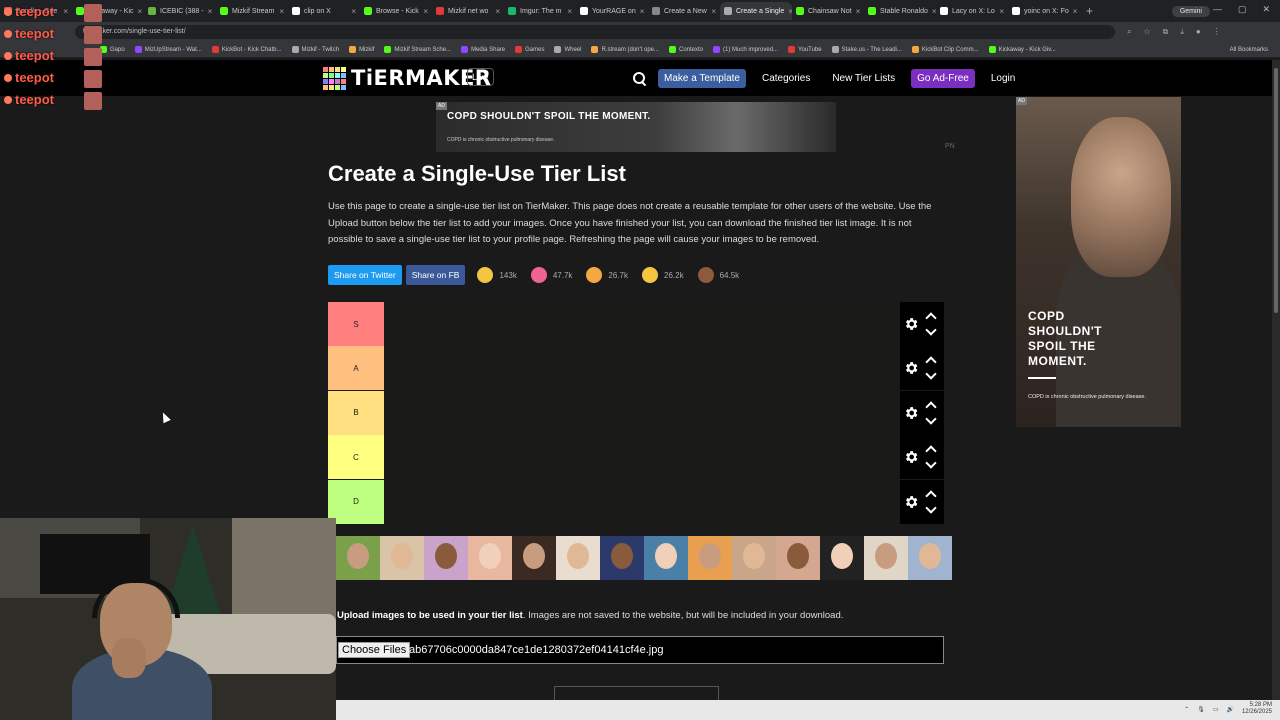 This screenshot has width=1280, height=720. Describe the element at coordinates (828, 11) in the screenshot. I see `browser-tab: Chainsaw Not ×` at that location.